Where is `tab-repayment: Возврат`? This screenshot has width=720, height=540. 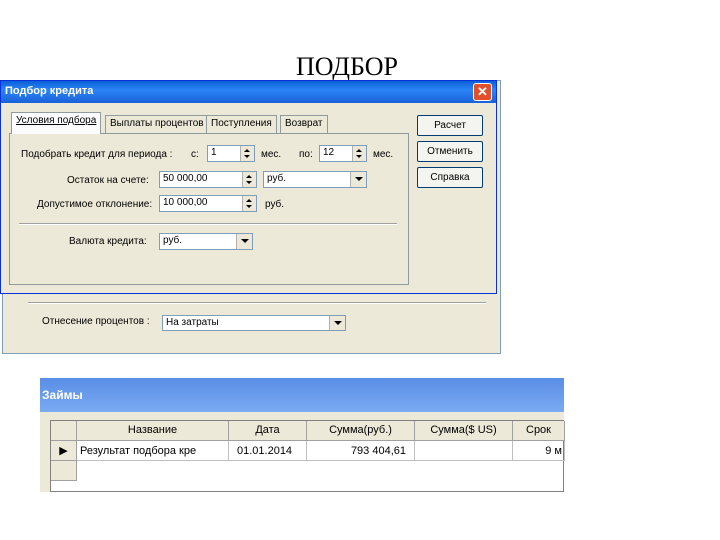 tab-repayment: Возврат is located at coordinates (304, 124).